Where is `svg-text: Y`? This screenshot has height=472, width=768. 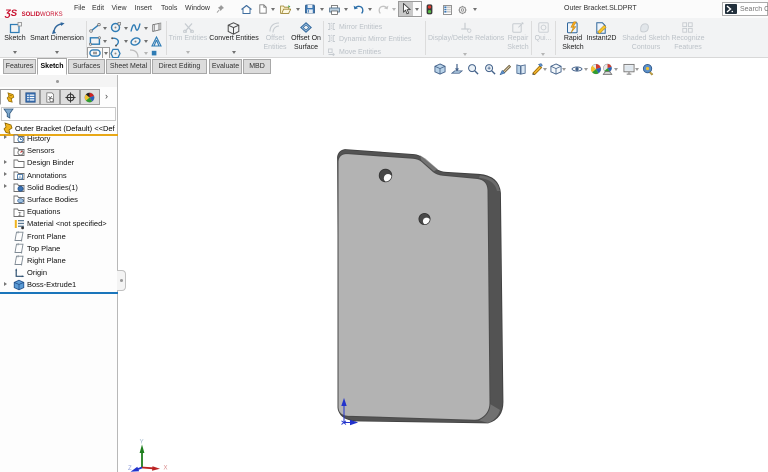
svg-text: Y is located at coordinates (142, 443).